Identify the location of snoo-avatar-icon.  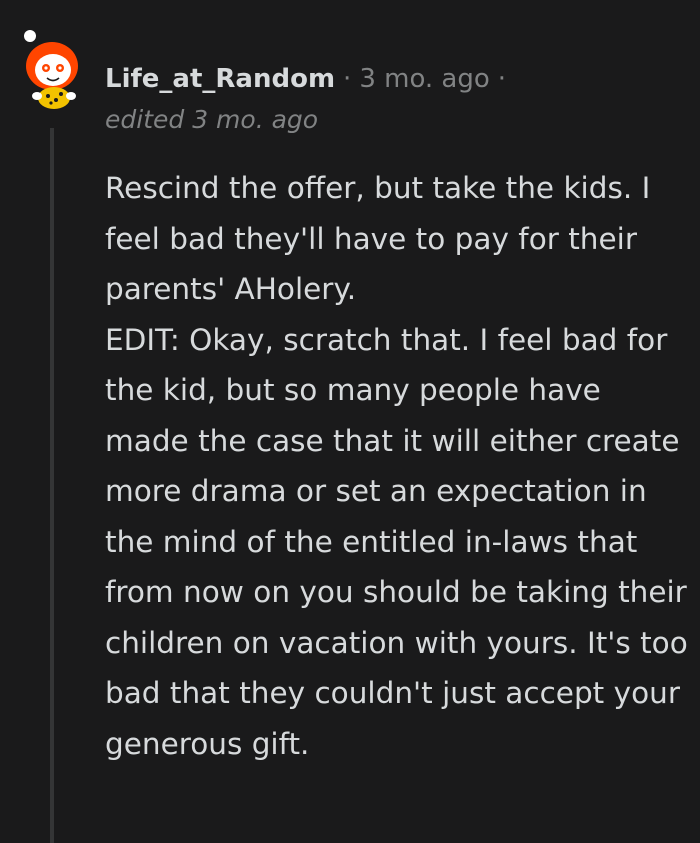
(51, 69).